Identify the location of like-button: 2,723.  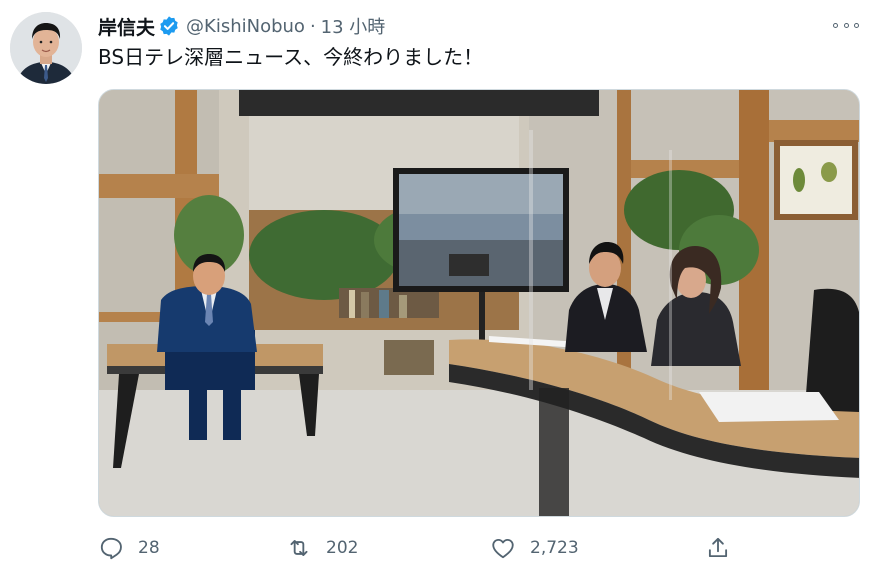
(534, 548).